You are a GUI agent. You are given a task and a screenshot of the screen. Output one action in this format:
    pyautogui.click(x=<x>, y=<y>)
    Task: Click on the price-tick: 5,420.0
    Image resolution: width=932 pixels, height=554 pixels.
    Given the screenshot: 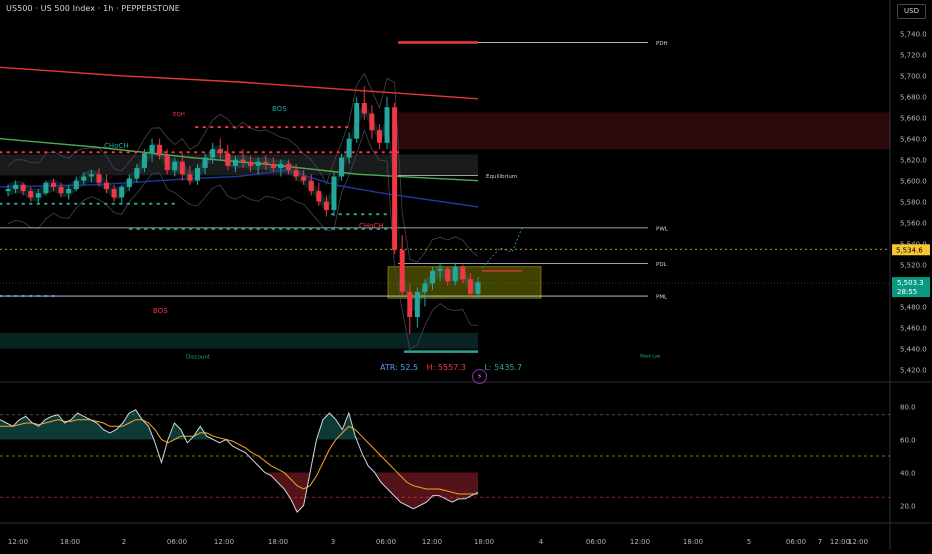 What is the action you would take?
    pyautogui.click(x=913, y=371)
    